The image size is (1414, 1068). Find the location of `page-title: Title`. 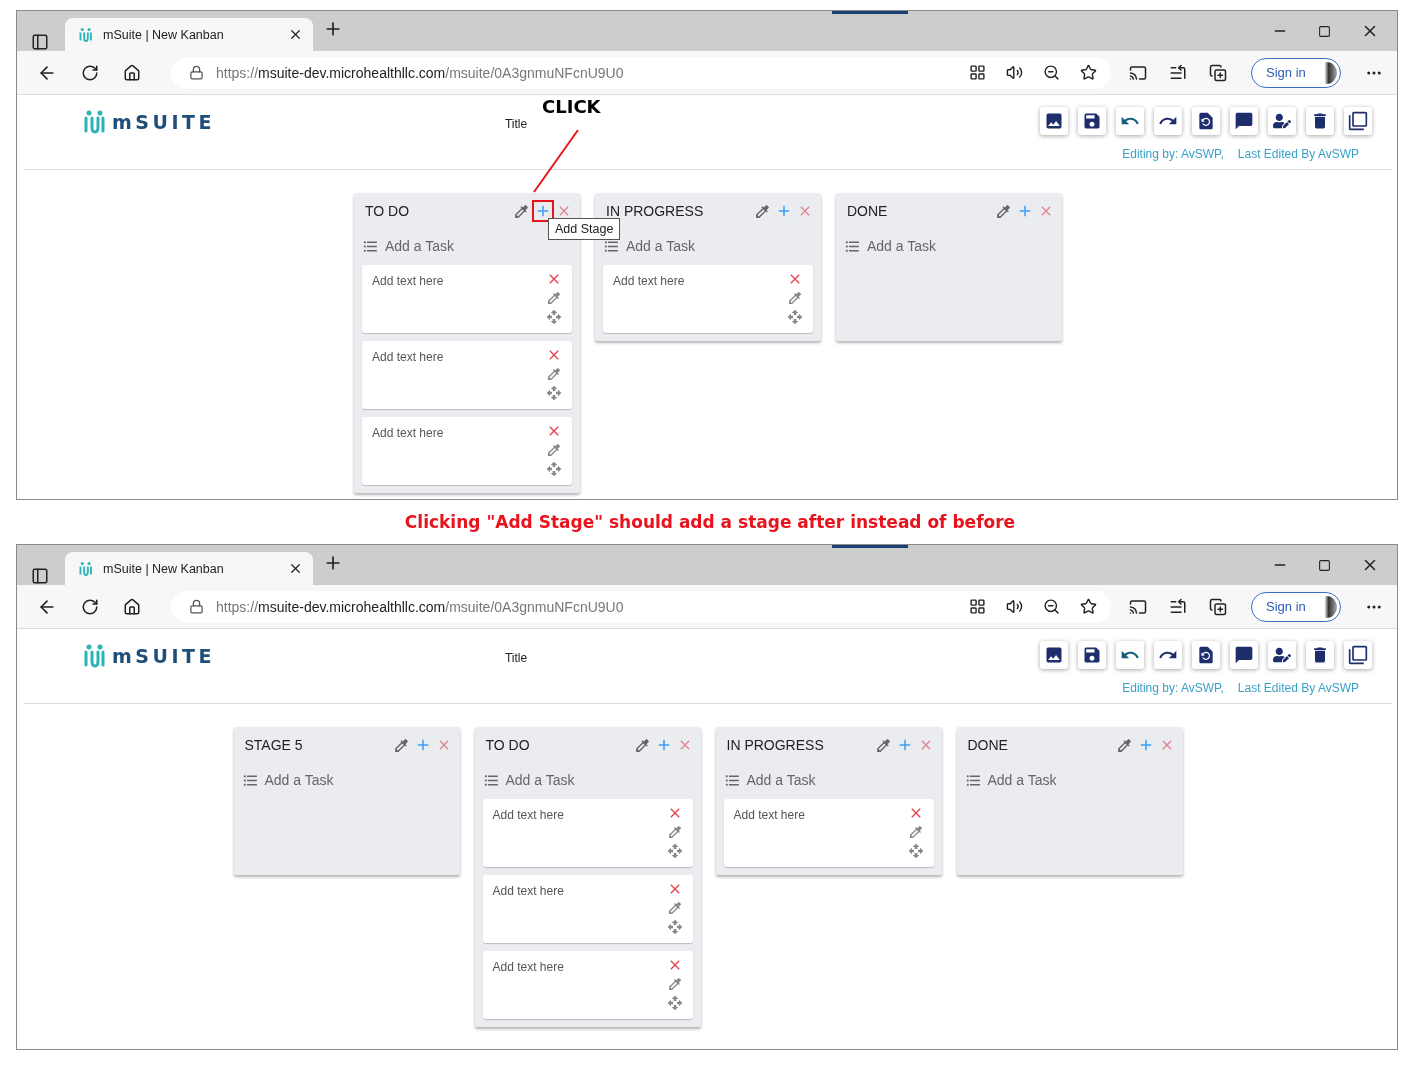

page-title: Title is located at coordinates (516, 658).